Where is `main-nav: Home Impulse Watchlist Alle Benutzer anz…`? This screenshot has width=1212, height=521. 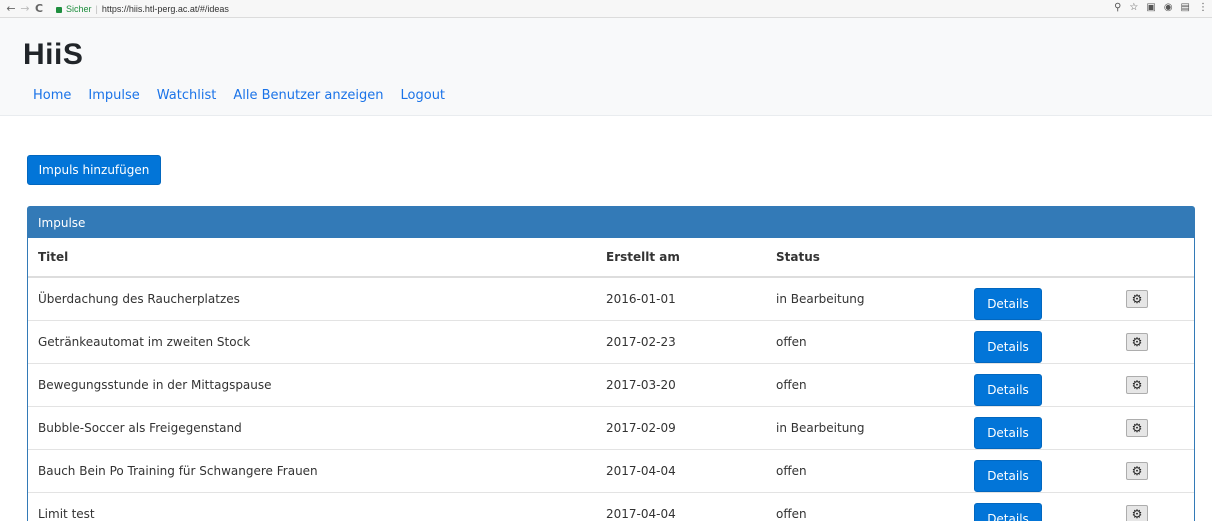 main-nav: Home Impulse Watchlist Alle Benutzer anz… is located at coordinates (239, 95).